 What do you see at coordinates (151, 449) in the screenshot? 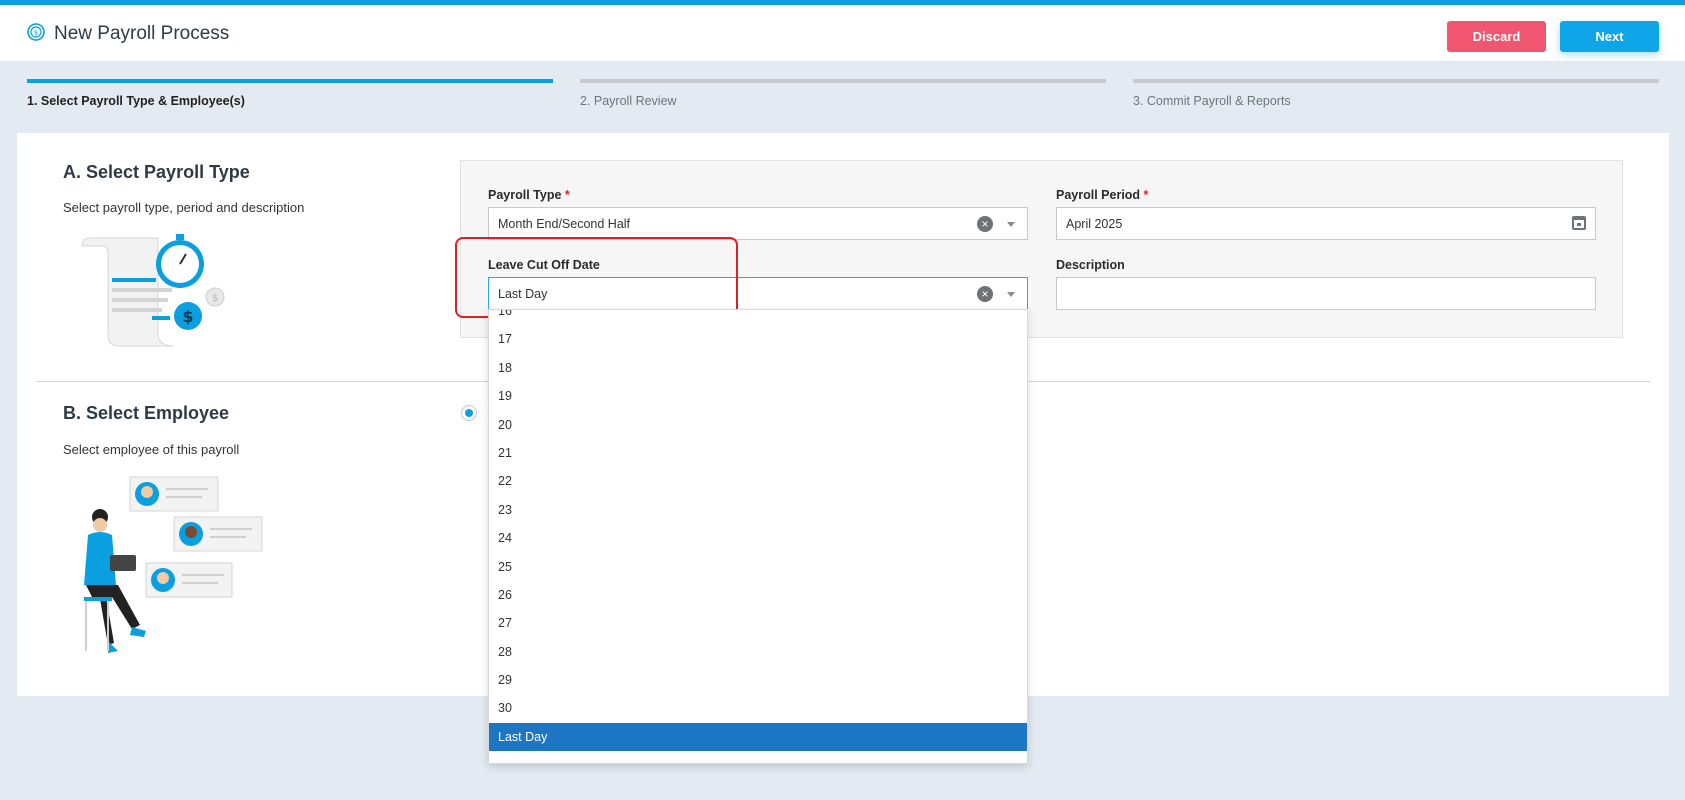
I see `section-b-description: Select employee of this payroll` at bounding box center [151, 449].